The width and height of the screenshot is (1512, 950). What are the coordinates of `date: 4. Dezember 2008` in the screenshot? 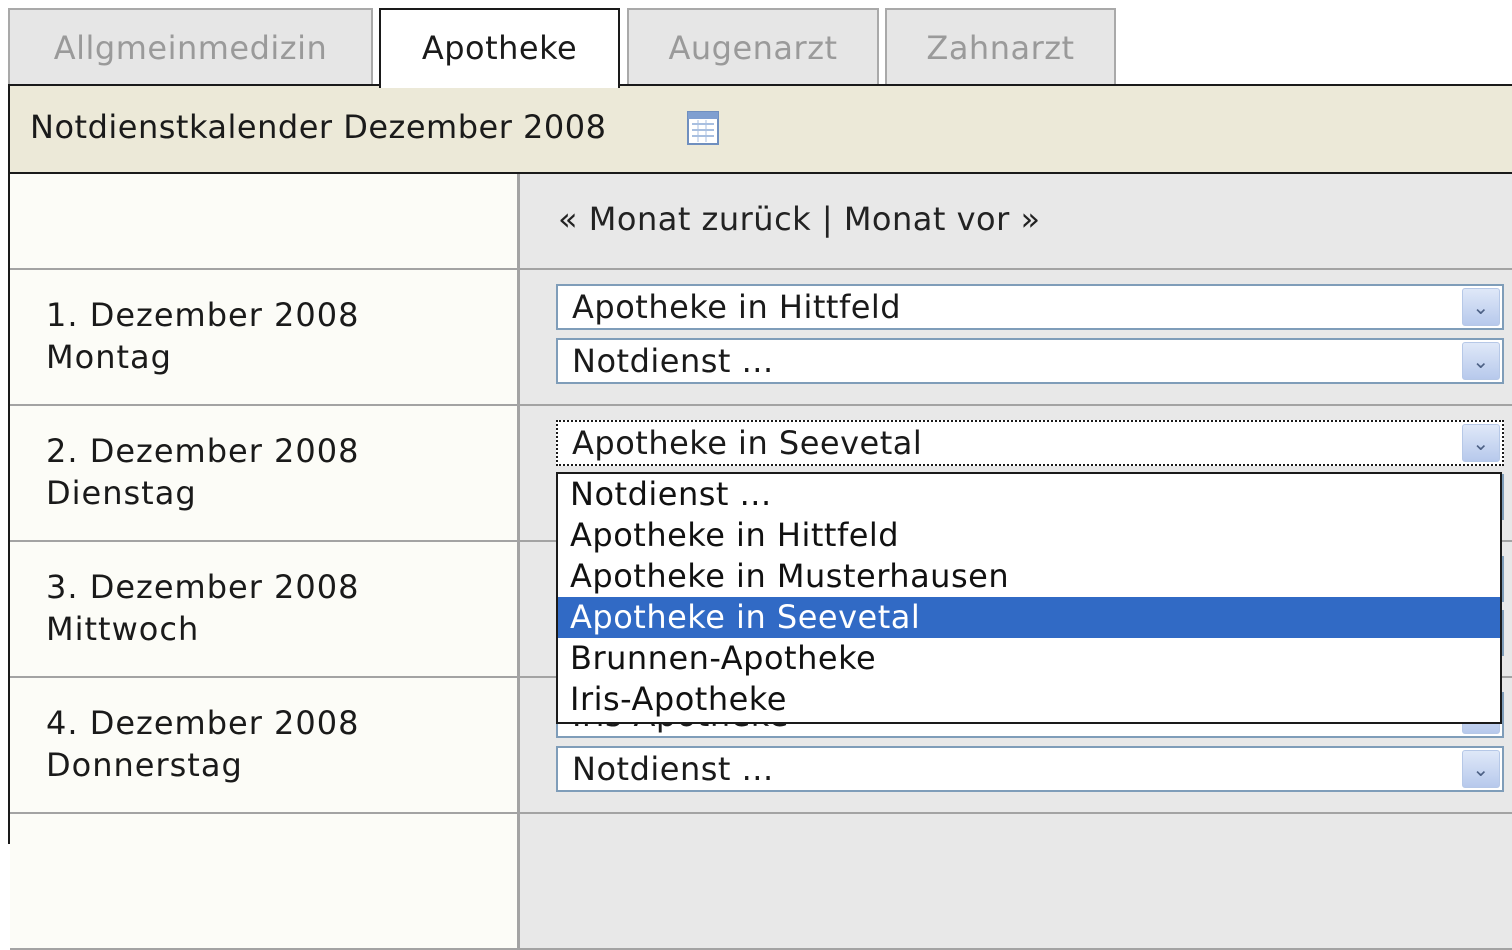 It's located at (203, 723).